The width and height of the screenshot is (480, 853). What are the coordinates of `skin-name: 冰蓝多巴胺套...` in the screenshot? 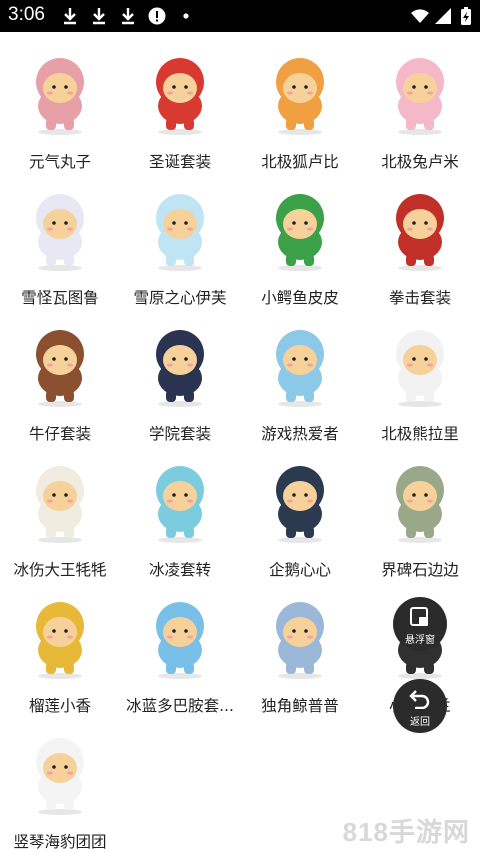 It's located at (180, 706).